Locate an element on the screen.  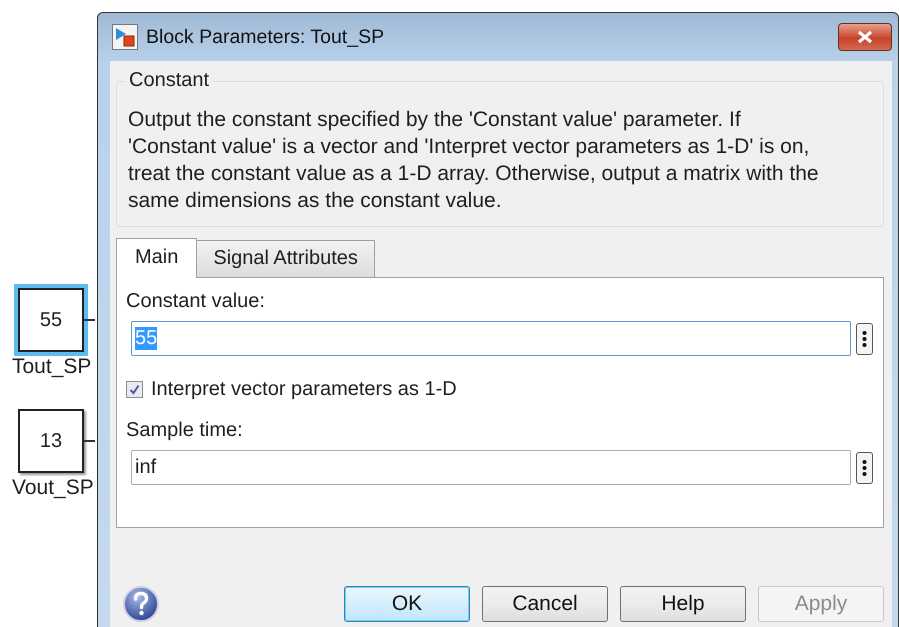
checkbox-label: Interpret vector parameters as 1-D is located at coordinates (304, 389).